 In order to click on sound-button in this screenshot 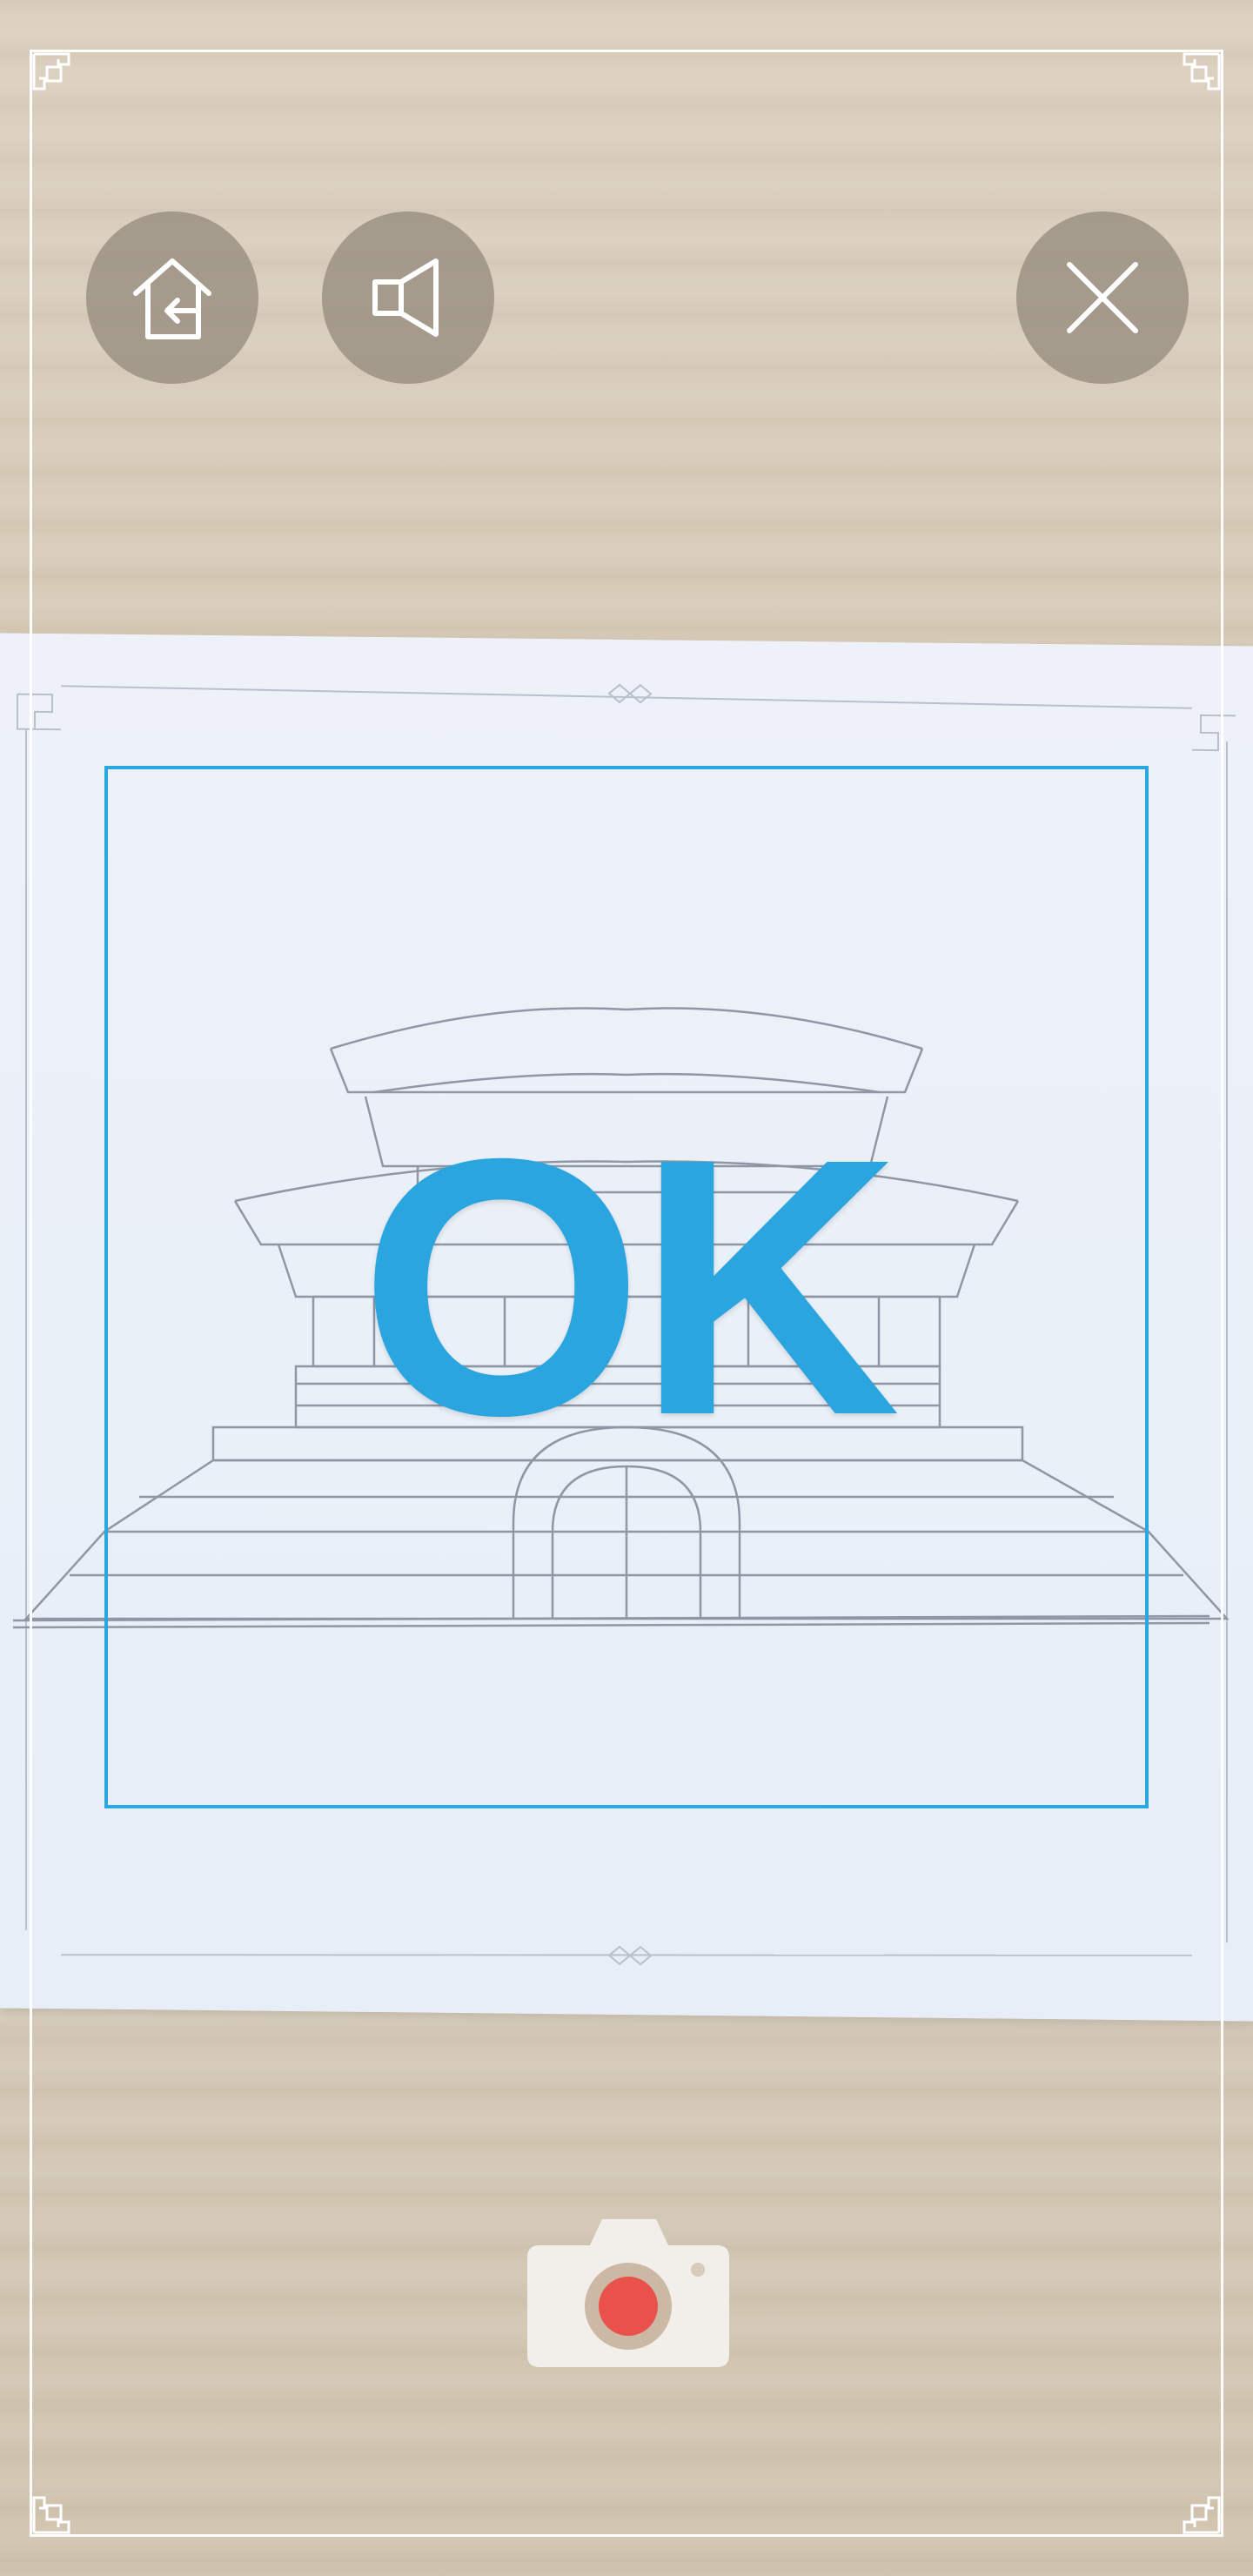, I will do `click(408, 298)`.